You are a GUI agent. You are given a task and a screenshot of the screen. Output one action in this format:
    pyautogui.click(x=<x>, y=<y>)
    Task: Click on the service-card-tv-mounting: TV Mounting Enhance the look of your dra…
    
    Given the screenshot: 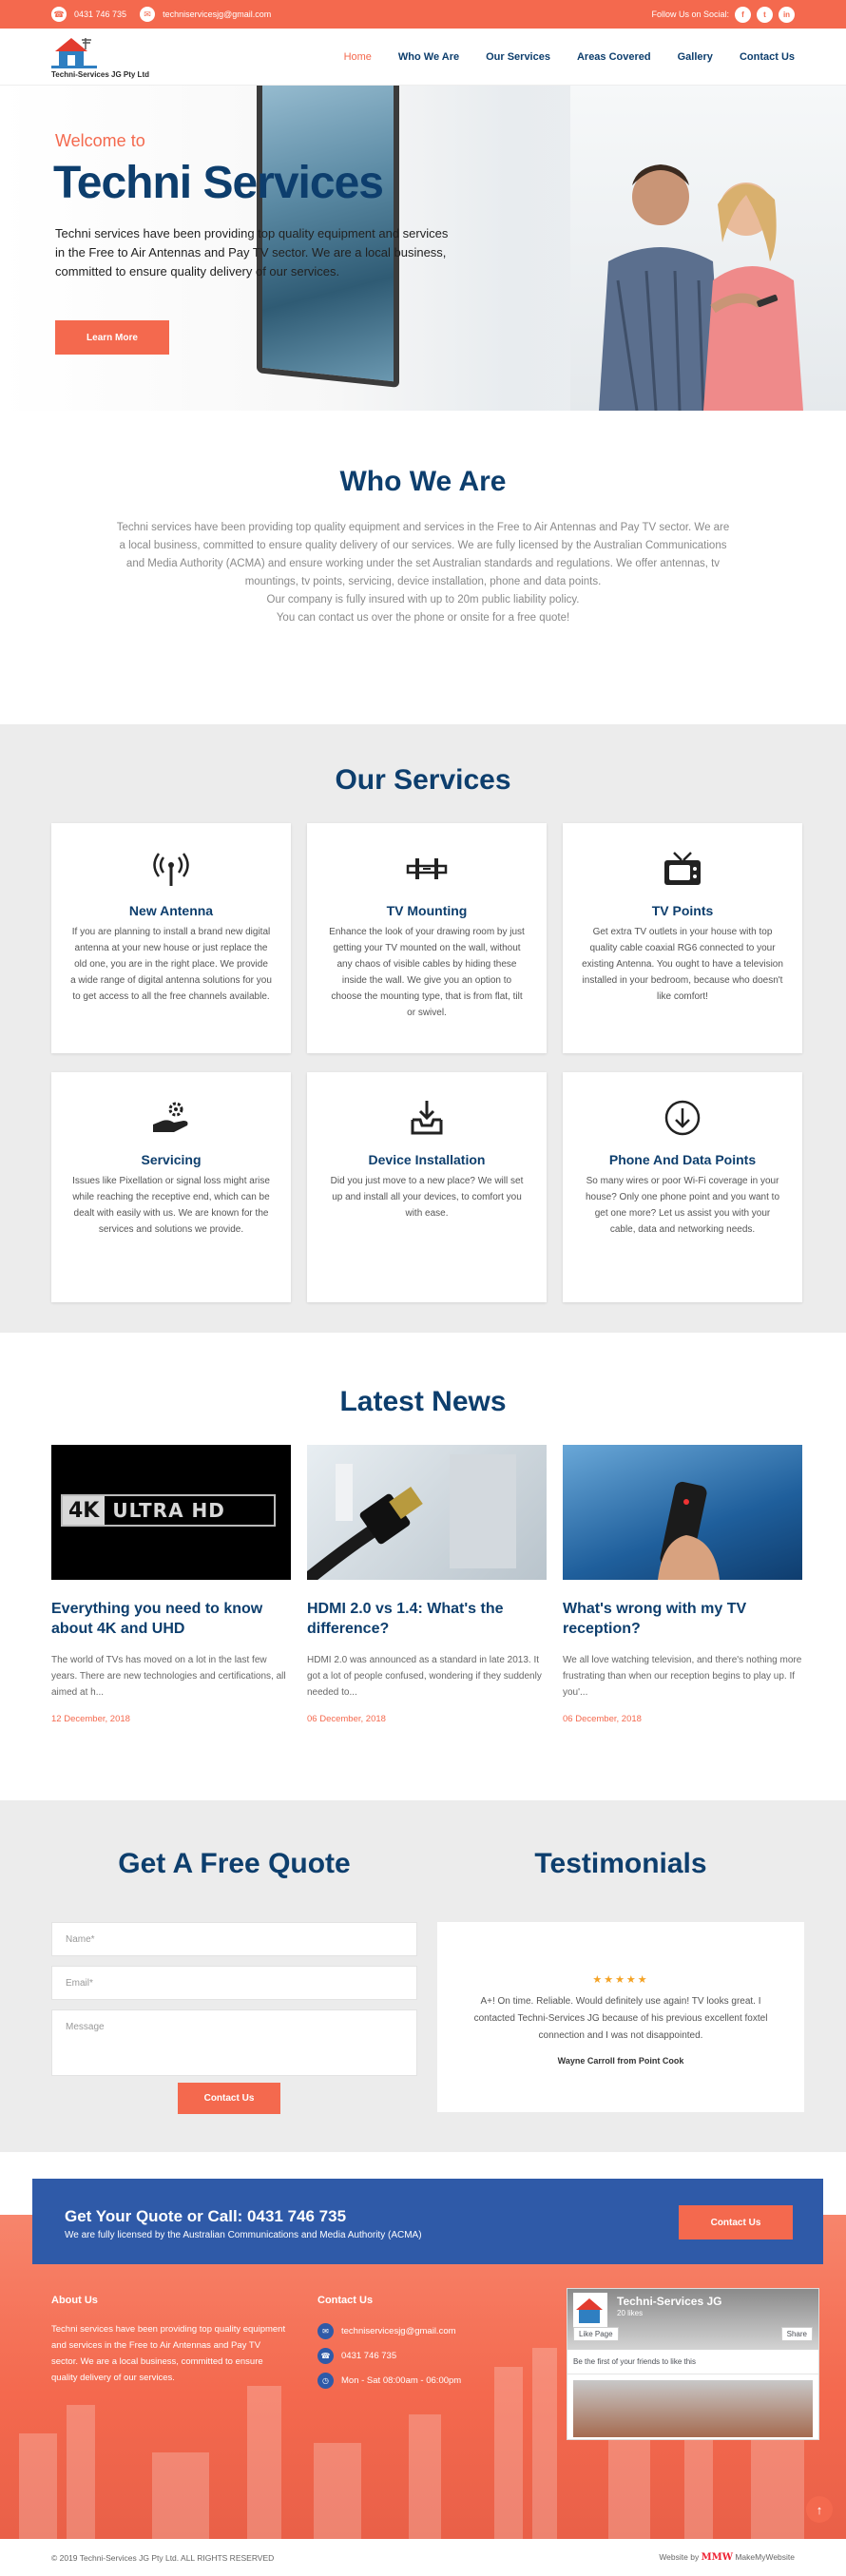 What is the action you would take?
    pyautogui.click(x=427, y=938)
    